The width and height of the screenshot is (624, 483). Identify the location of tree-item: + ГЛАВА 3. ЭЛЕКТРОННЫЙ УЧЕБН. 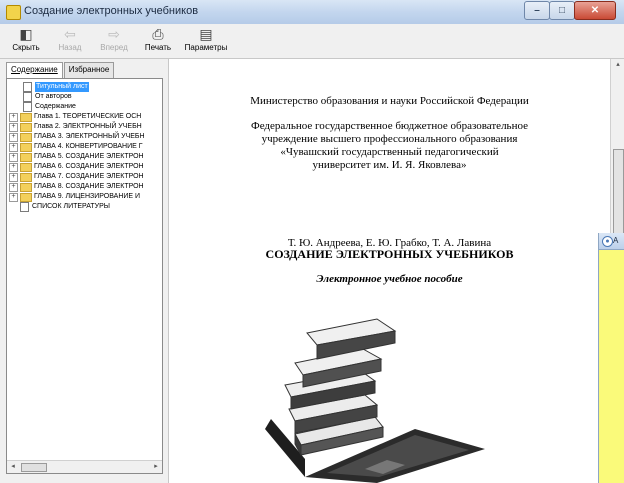
(84, 137).